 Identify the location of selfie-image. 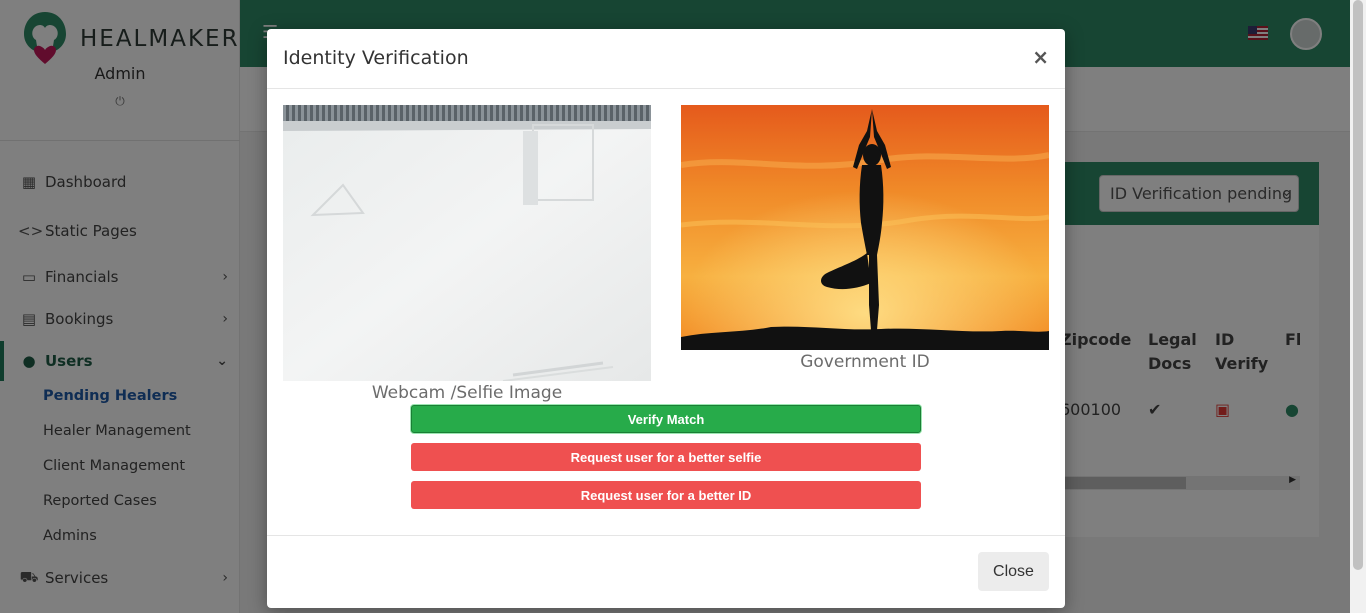
(467, 243).